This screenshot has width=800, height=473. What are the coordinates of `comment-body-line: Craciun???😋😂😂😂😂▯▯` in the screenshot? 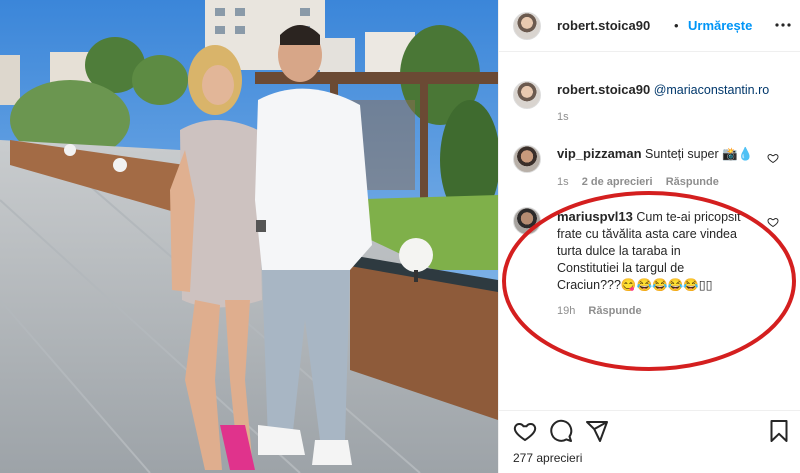 It's located at (635, 285).